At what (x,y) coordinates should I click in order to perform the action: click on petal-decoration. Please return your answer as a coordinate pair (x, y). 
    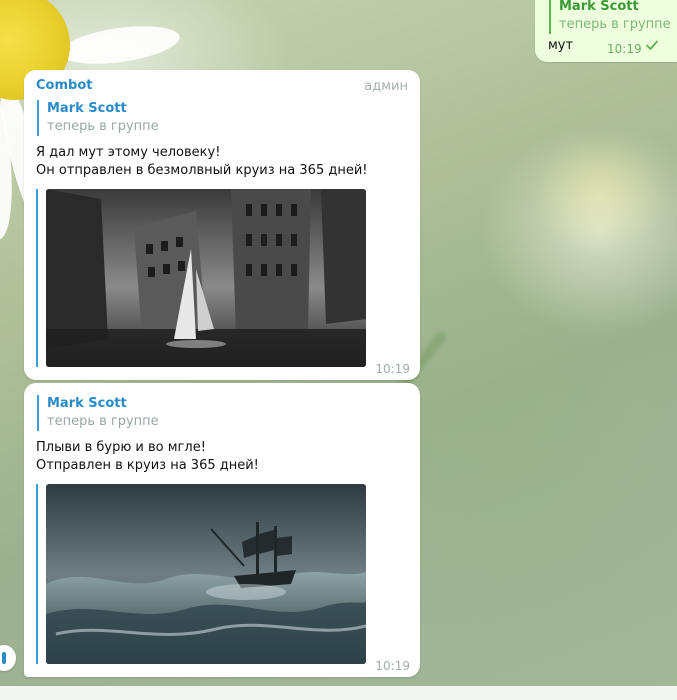
    Looking at the image, I should click on (120, 45).